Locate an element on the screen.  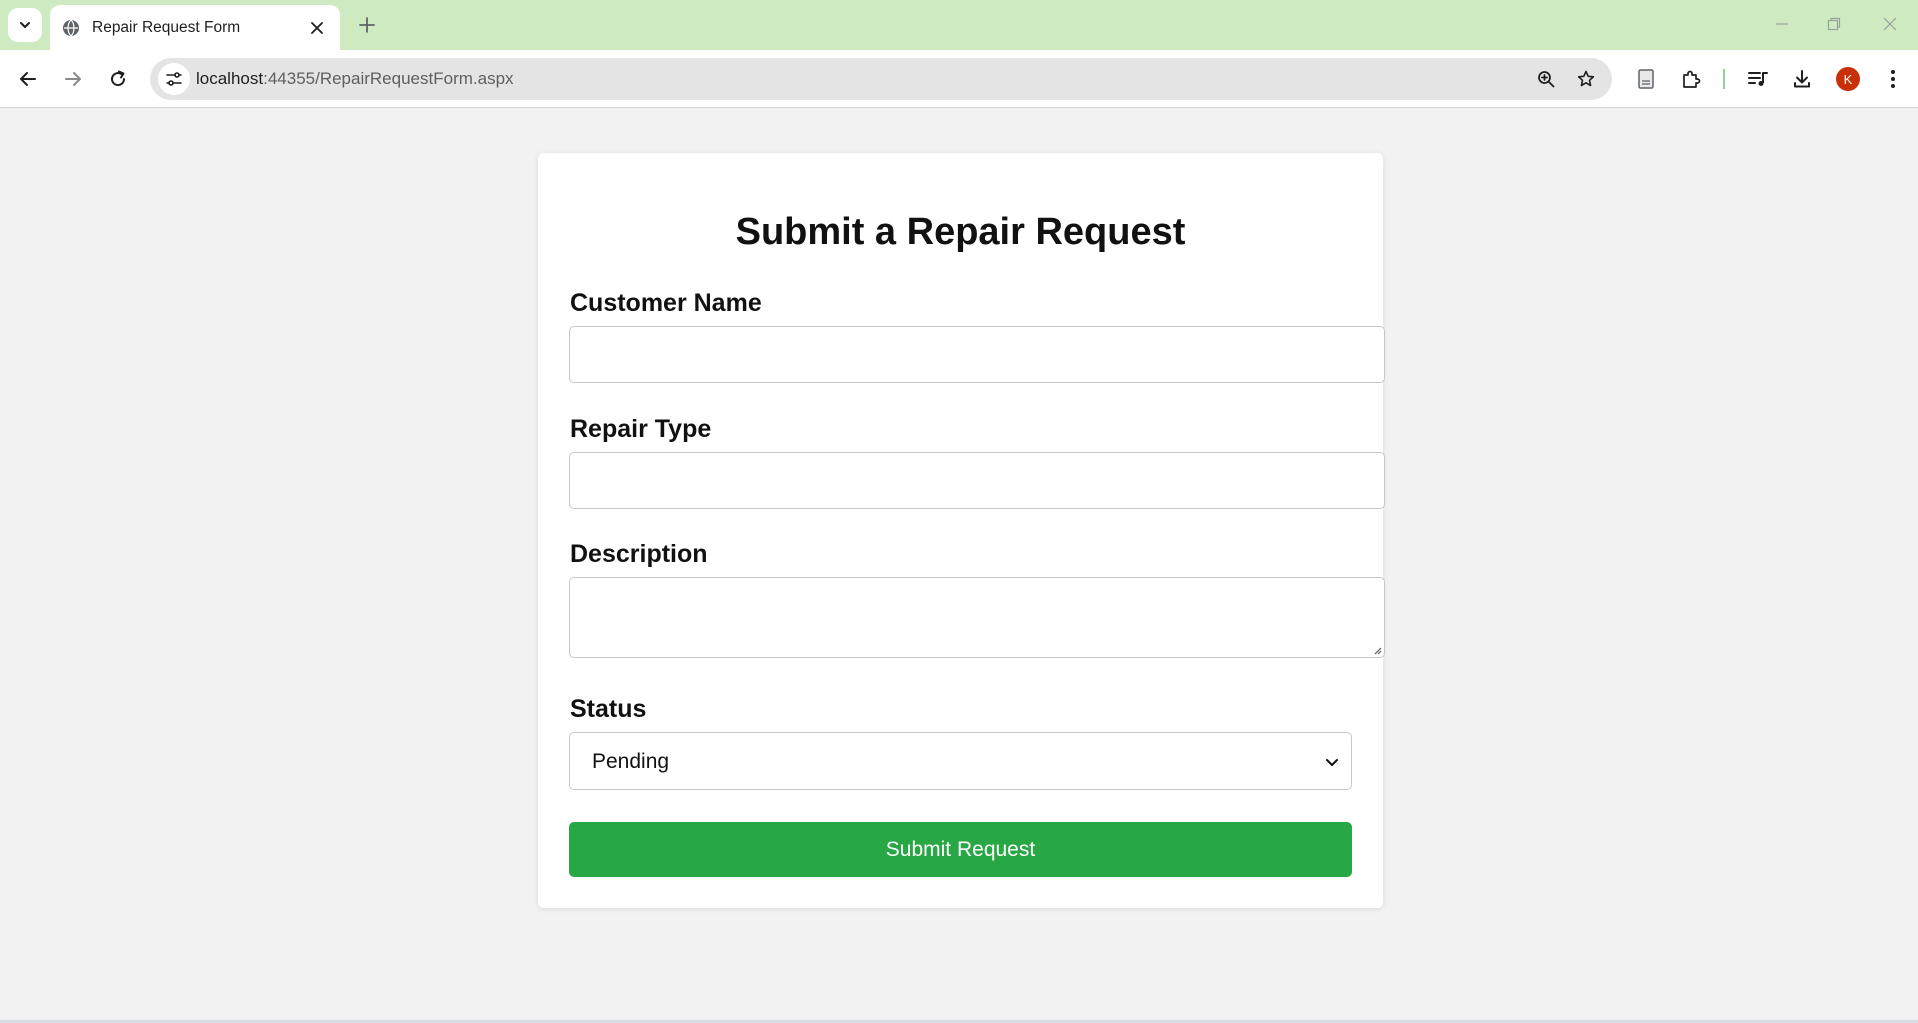
resize-grip-icon is located at coordinates (1377, 650).